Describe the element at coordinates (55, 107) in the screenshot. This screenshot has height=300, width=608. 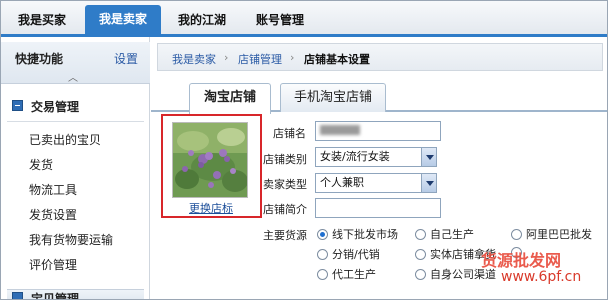
I see `section-label: 交易管理` at that location.